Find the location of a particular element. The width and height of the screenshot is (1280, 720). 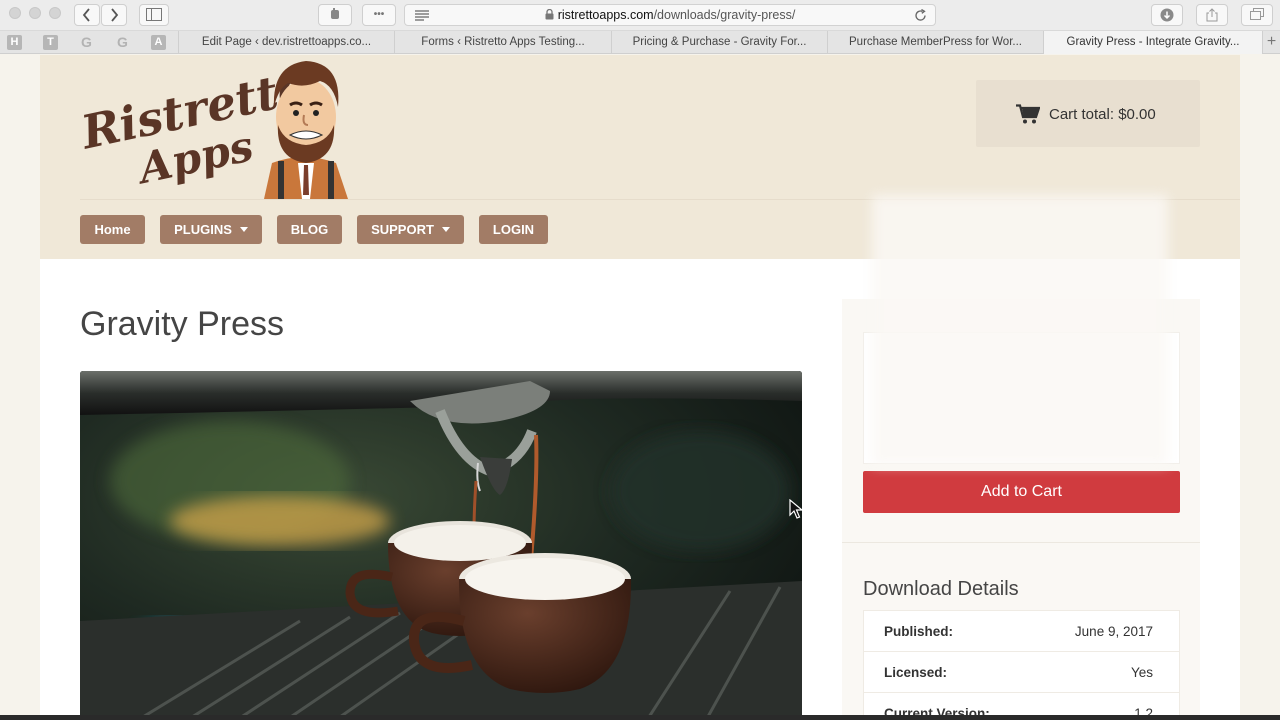

new-tab-button: + is located at coordinates (1271, 42).